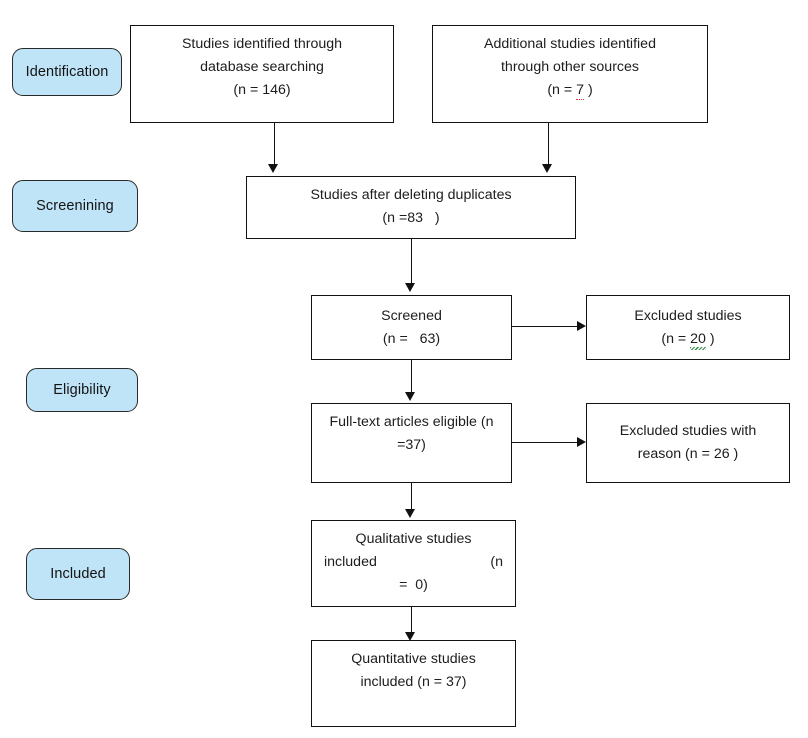 The width and height of the screenshot is (808, 738). I want to click on quantitative-line-1: Quantitative studies, so click(413, 659).